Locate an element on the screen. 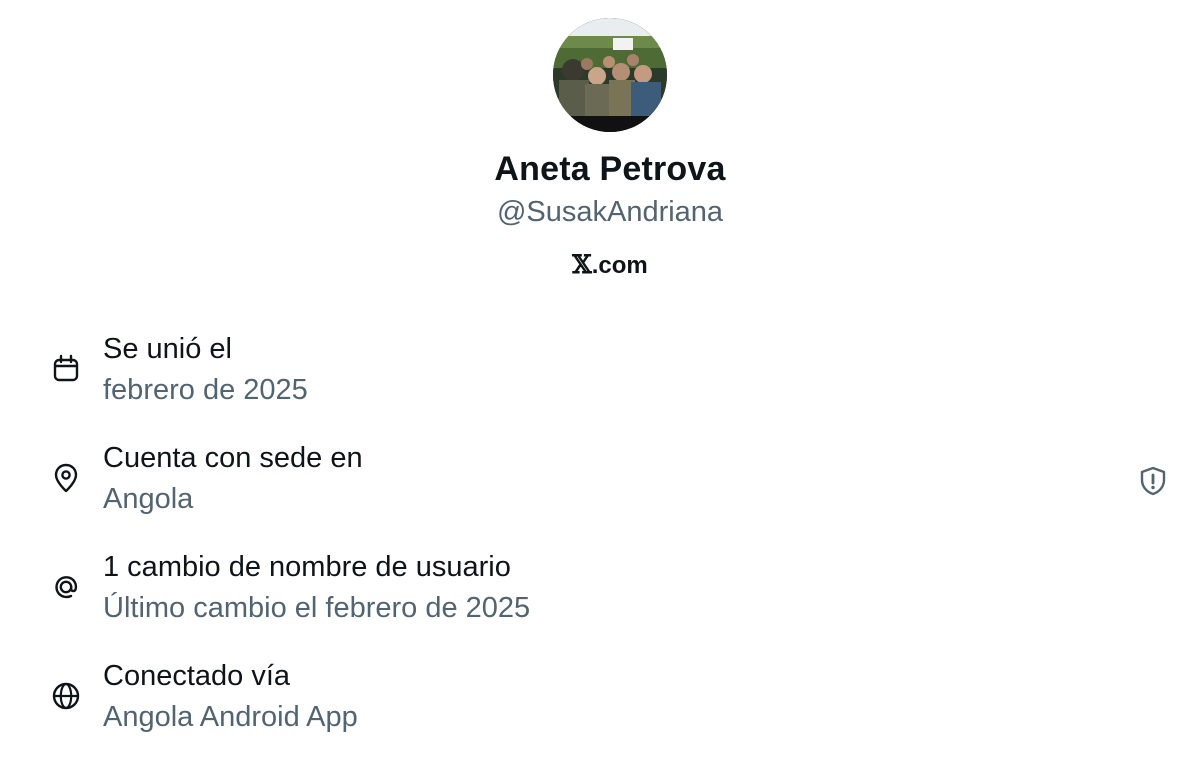  handle: @SusakAndriana is located at coordinates (610, 212).